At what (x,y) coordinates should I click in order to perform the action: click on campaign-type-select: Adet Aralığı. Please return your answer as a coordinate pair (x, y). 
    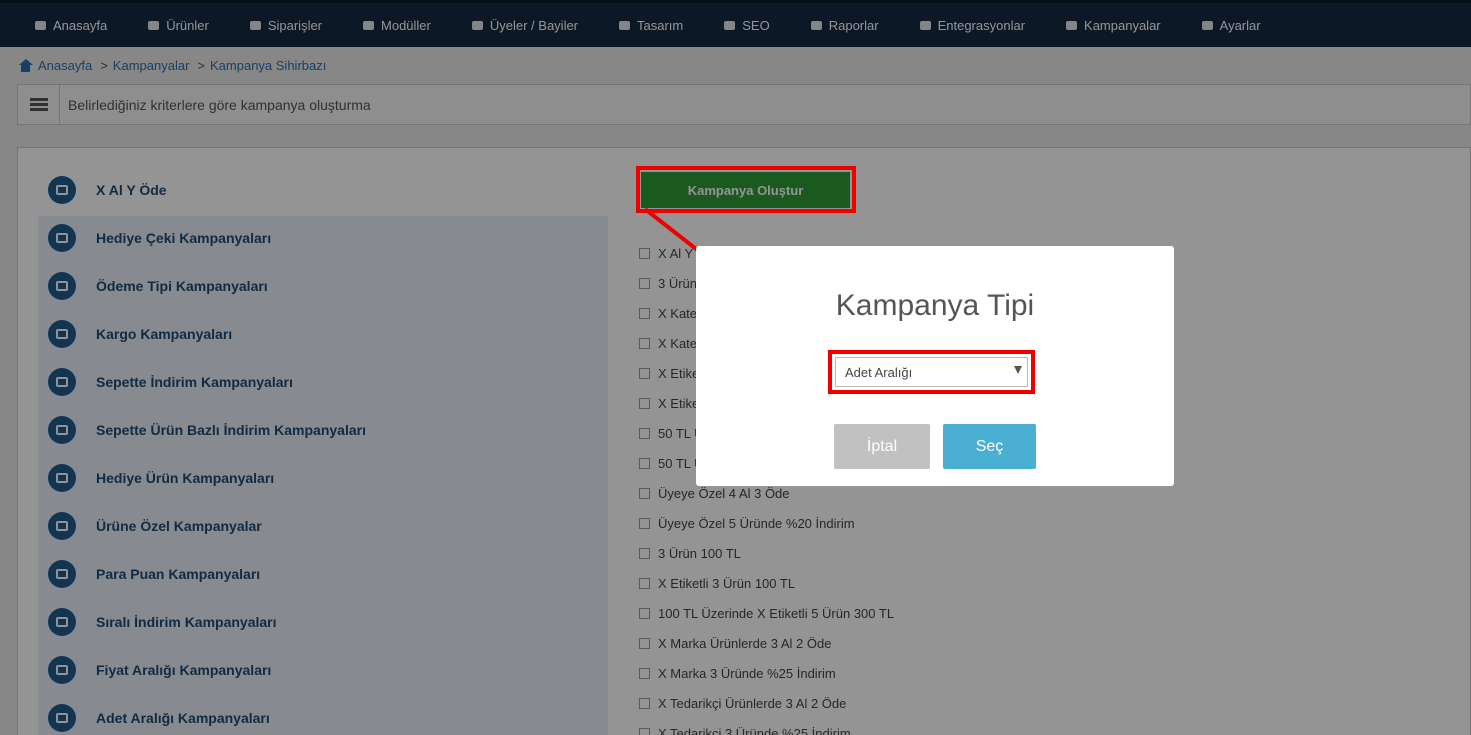
    Looking at the image, I should click on (931, 372).